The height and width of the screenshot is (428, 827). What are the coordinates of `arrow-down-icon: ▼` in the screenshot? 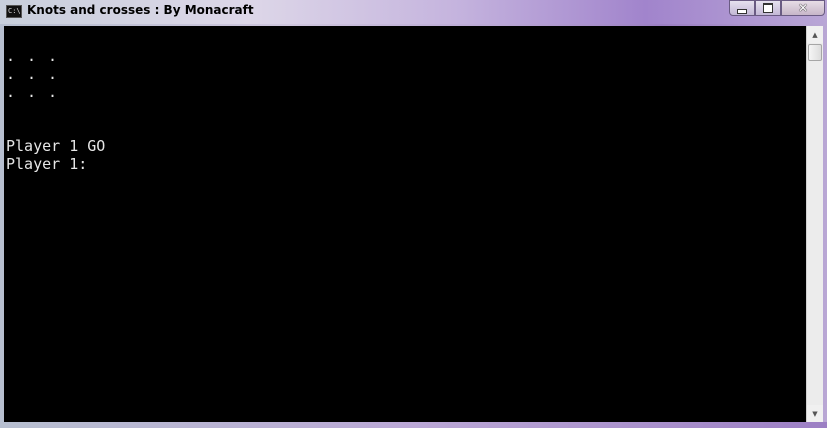 It's located at (815, 413).